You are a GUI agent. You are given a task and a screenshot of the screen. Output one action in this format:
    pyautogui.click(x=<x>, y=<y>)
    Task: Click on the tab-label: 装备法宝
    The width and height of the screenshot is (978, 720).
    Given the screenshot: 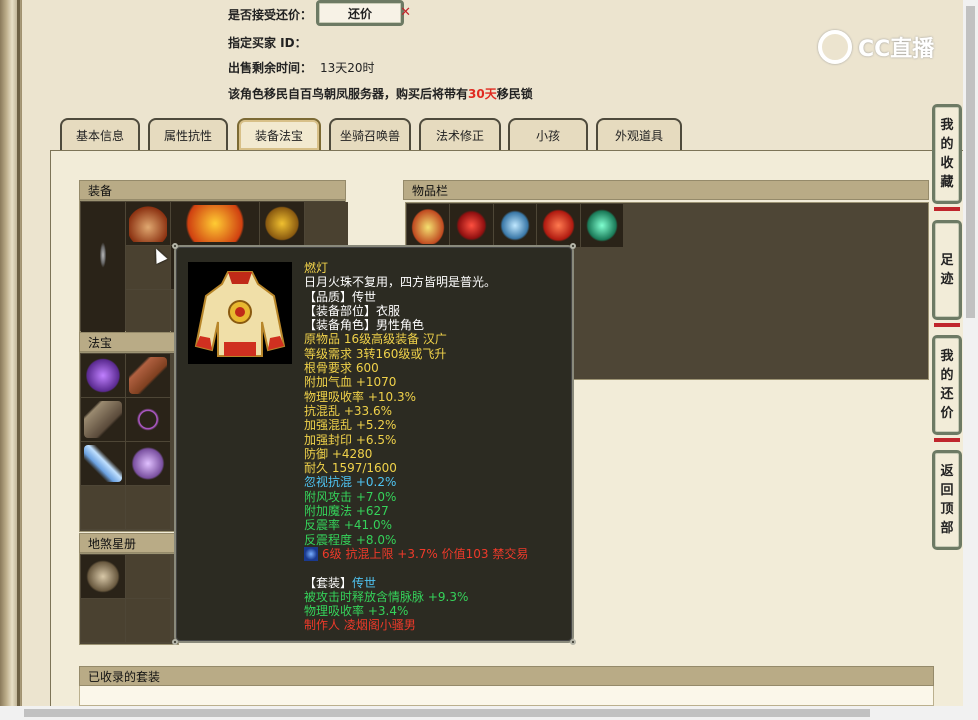 What is the action you would take?
    pyautogui.click(x=278, y=135)
    